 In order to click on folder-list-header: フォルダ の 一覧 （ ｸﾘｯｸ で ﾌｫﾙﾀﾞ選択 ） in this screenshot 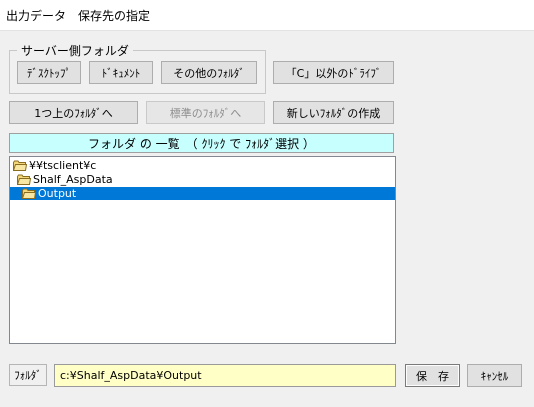, I will do `click(201, 143)`.